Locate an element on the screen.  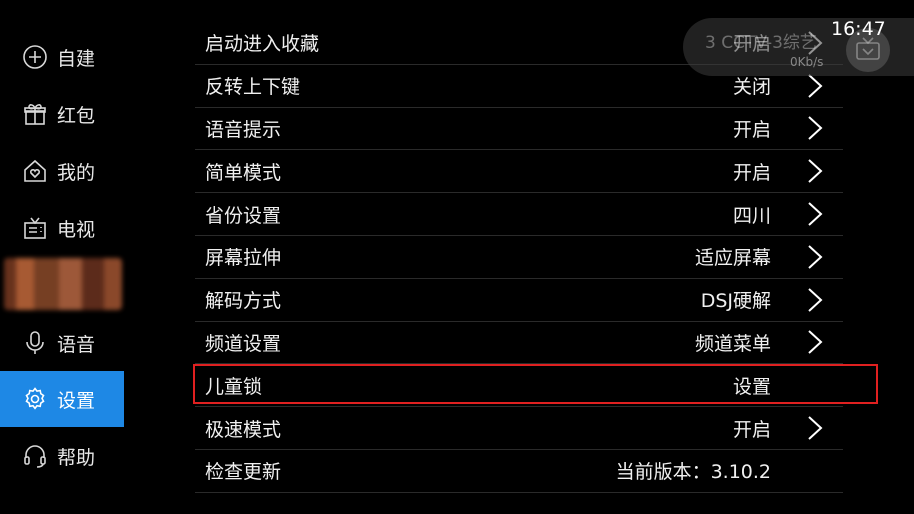
nav-item-help: 帮助 is located at coordinates (62, 456).